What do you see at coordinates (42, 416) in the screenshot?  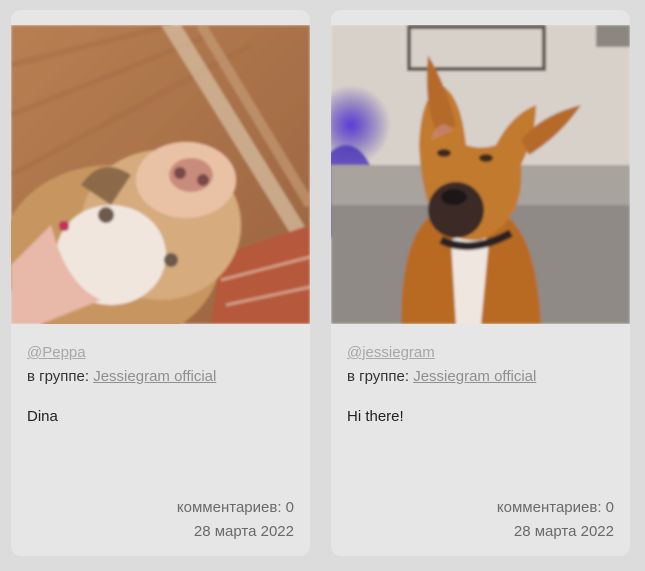 I see `post-text: Dina` at bounding box center [42, 416].